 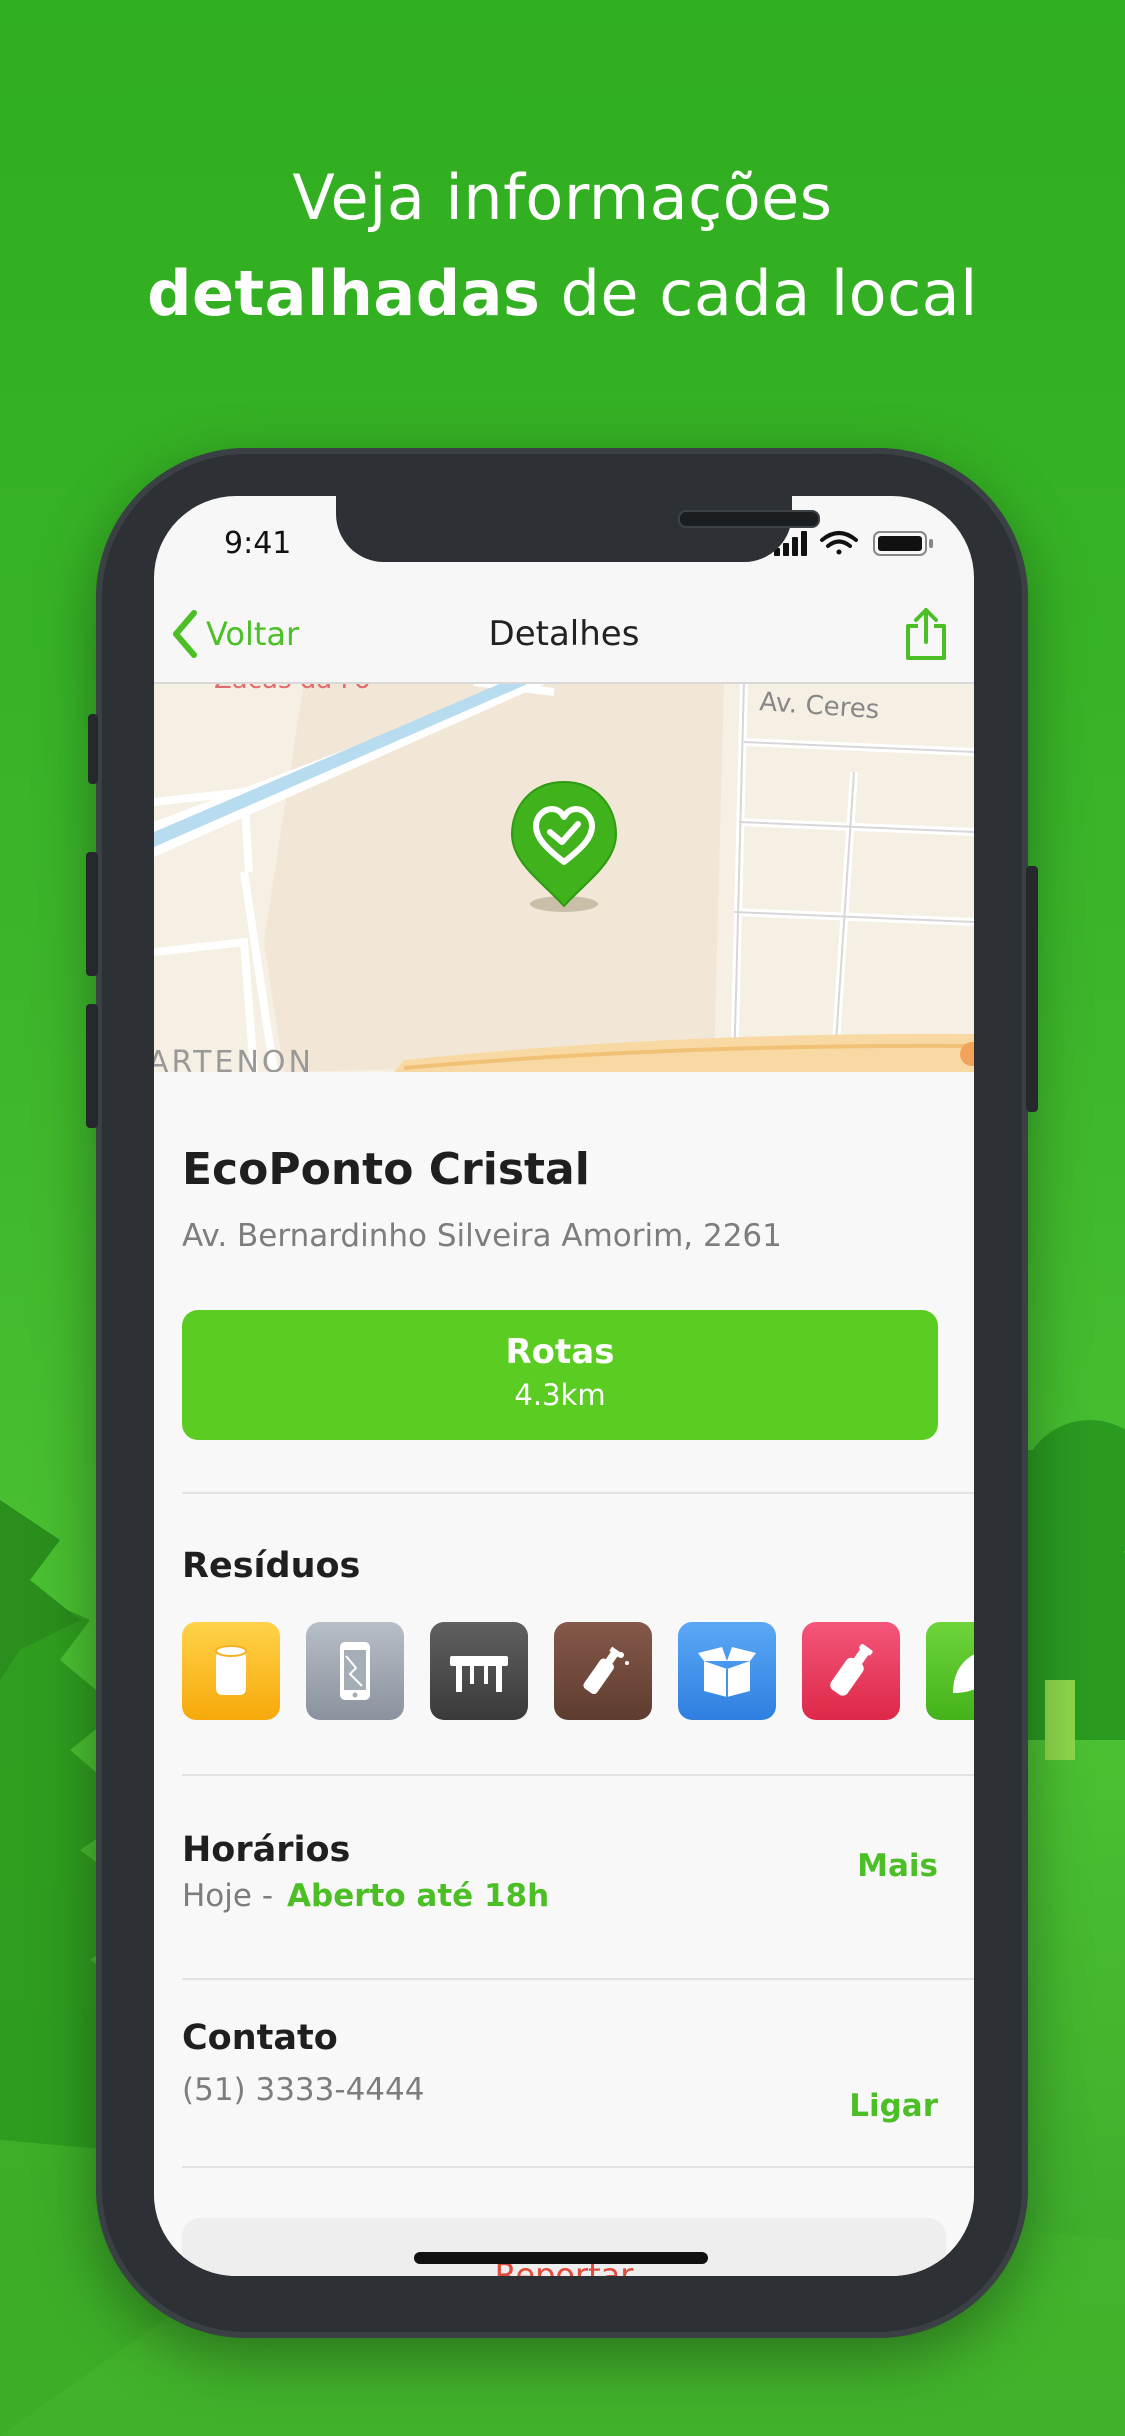 What do you see at coordinates (344, 293) in the screenshot?
I see `headline-bold: detalhadas` at bounding box center [344, 293].